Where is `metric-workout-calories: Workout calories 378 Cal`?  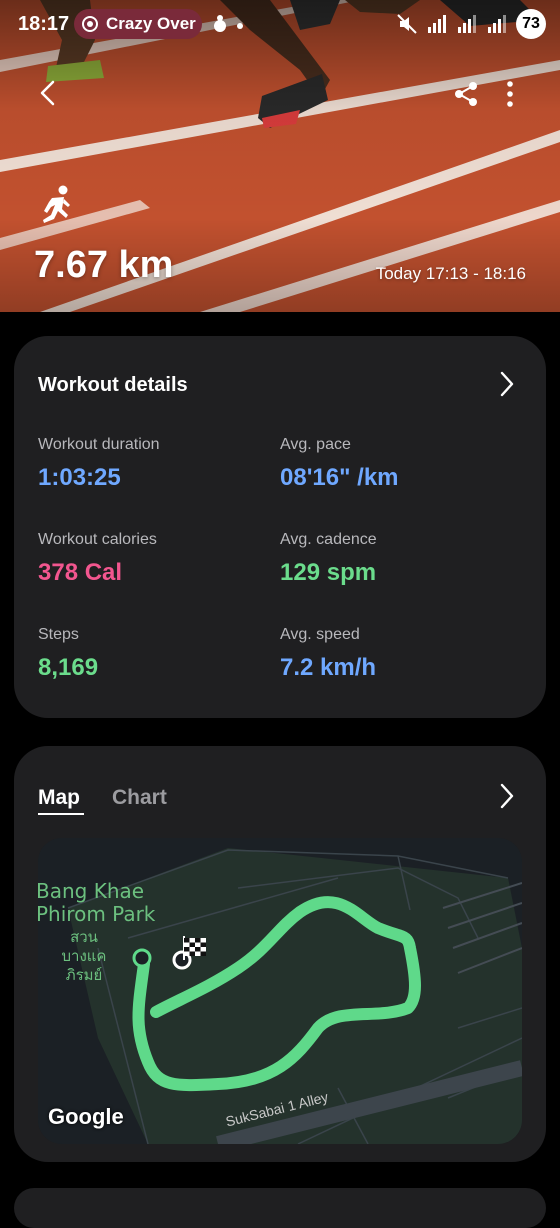 metric-workout-calories: Workout calories 378 Cal is located at coordinates (97, 559).